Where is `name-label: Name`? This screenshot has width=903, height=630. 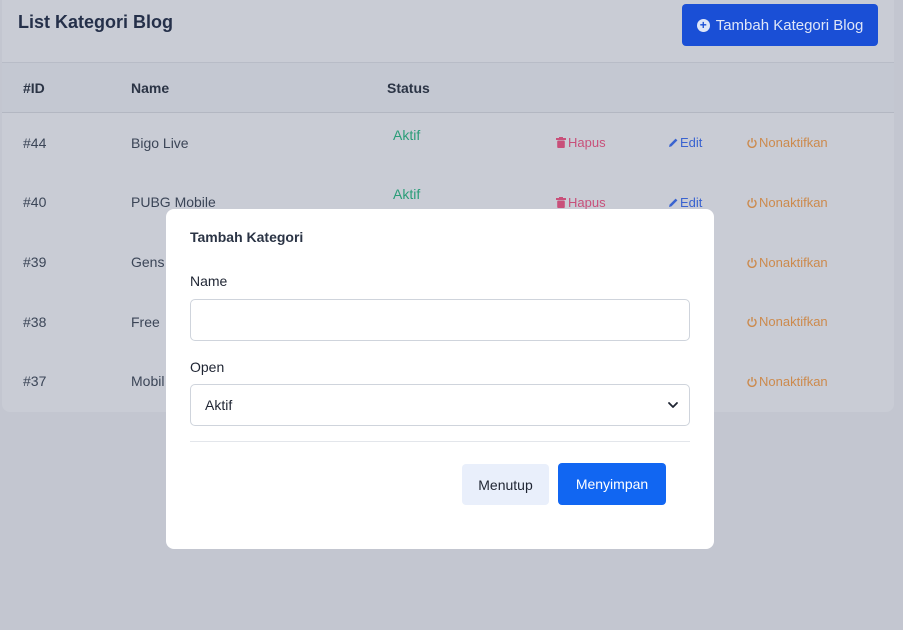 name-label: Name is located at coordinates (209, 281).